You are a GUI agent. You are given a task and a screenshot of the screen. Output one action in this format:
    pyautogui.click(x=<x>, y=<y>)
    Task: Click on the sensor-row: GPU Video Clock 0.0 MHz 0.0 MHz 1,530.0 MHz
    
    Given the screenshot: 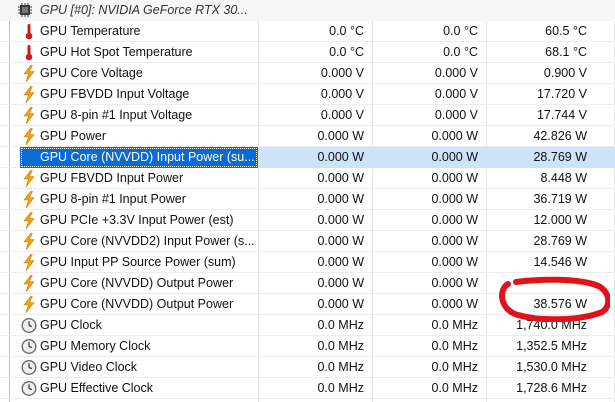 What is the action you would take?
    pyautogui.click(x=307, y=367)
    